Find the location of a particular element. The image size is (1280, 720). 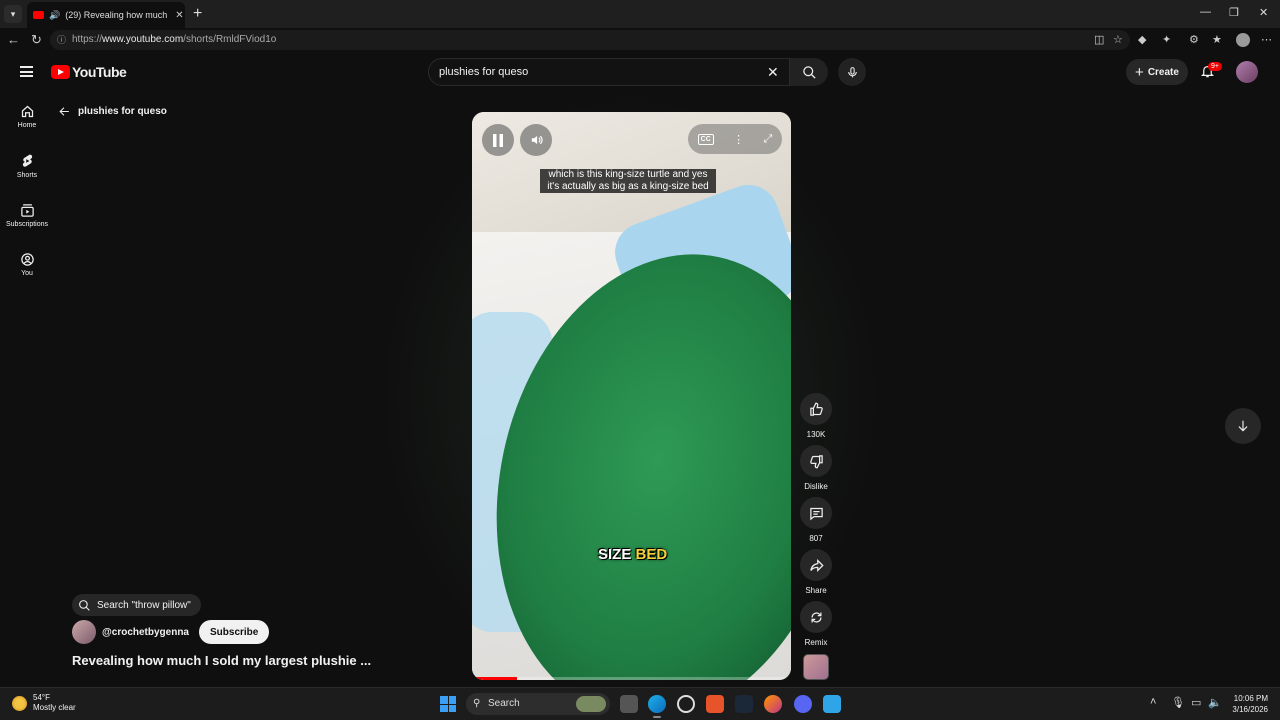

like-button: 130K is located at coordinates (816, 416).